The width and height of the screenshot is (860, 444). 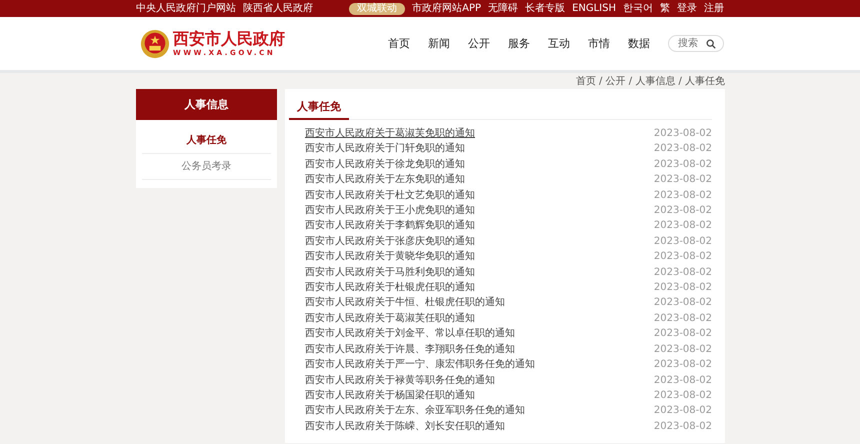 I want to click on article-link: 西安市人民政府关于陈嵘、刘长安任职的通知, so click(x=405, y=426).